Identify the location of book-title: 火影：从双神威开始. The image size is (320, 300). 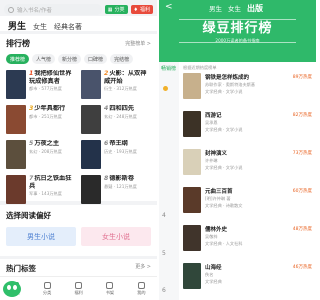
(125, 77).